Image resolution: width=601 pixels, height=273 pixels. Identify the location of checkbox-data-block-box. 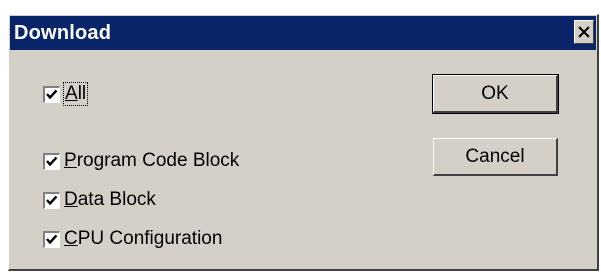
(51, 200).